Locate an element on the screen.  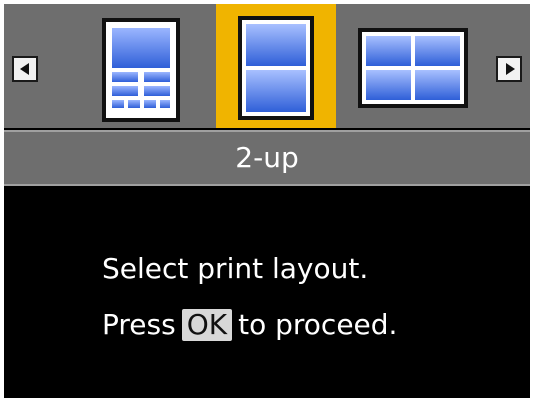
layout-option-4-up is located at coordinates (413, 68).